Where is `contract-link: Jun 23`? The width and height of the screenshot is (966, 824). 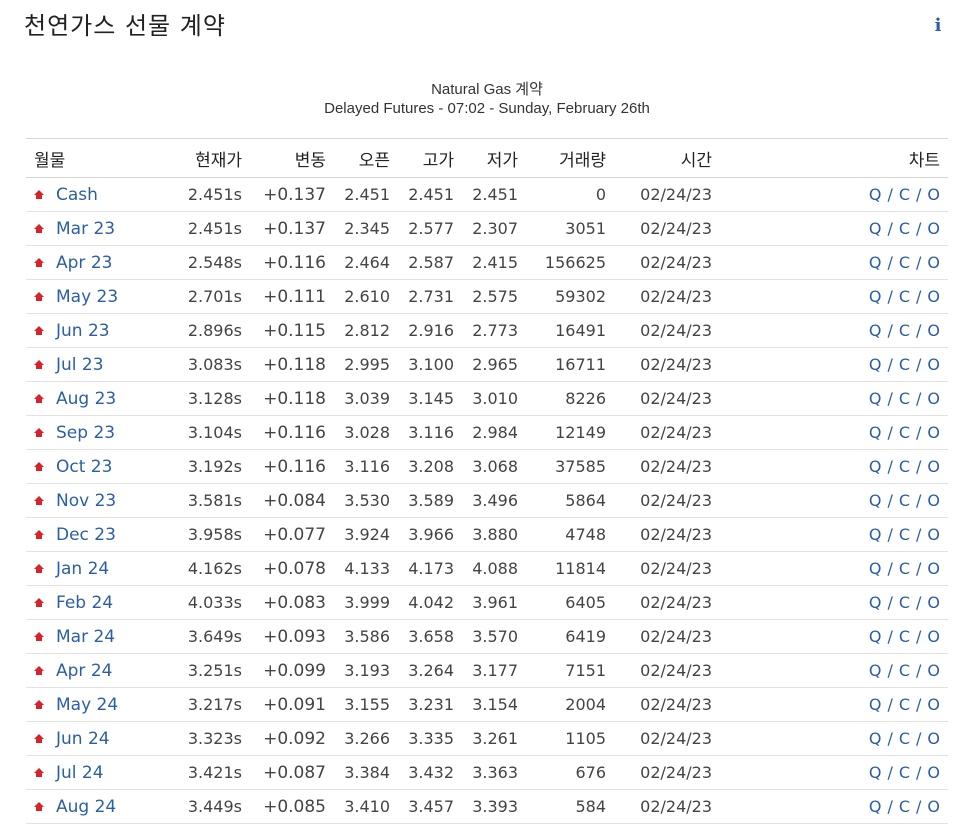
contract-link: Jun 23 is located at coordinates (83, 331).